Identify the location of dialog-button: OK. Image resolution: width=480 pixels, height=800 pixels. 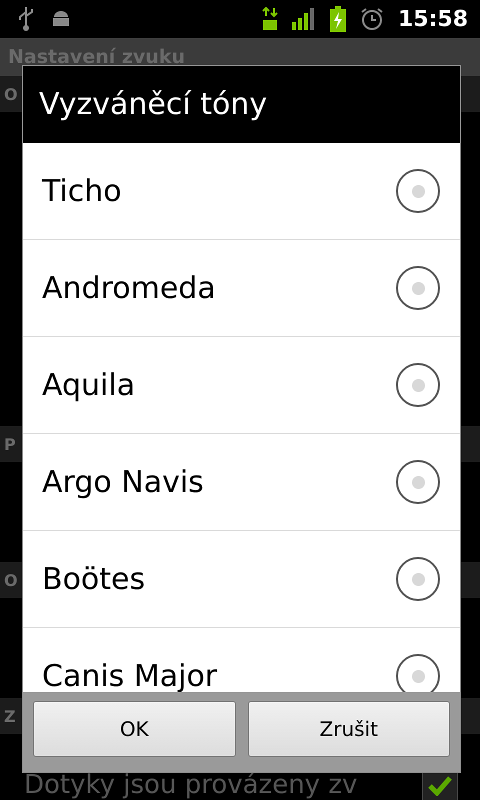
(134, 729).